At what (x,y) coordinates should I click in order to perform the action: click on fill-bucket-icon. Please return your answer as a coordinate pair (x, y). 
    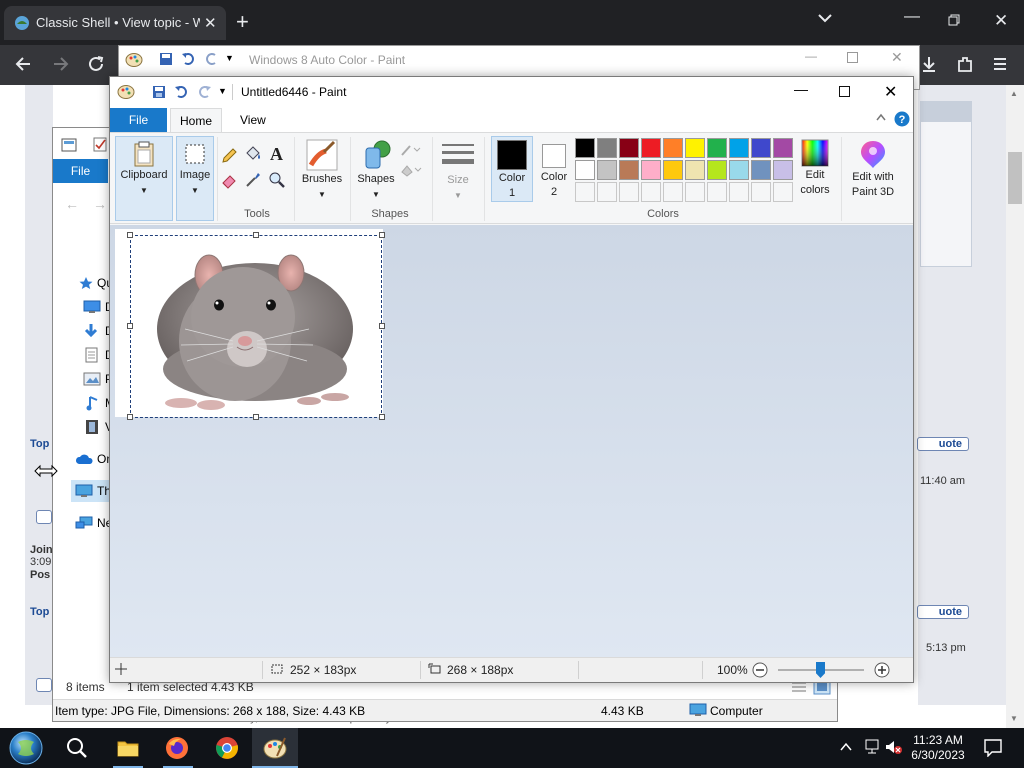
    Looking at the image, I should click on (253, 154).